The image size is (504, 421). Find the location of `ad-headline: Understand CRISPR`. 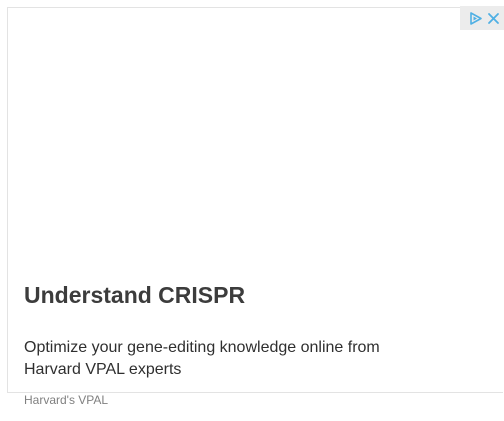

ad-headline: Understand CRISPR is located at coordinates (134, 295).